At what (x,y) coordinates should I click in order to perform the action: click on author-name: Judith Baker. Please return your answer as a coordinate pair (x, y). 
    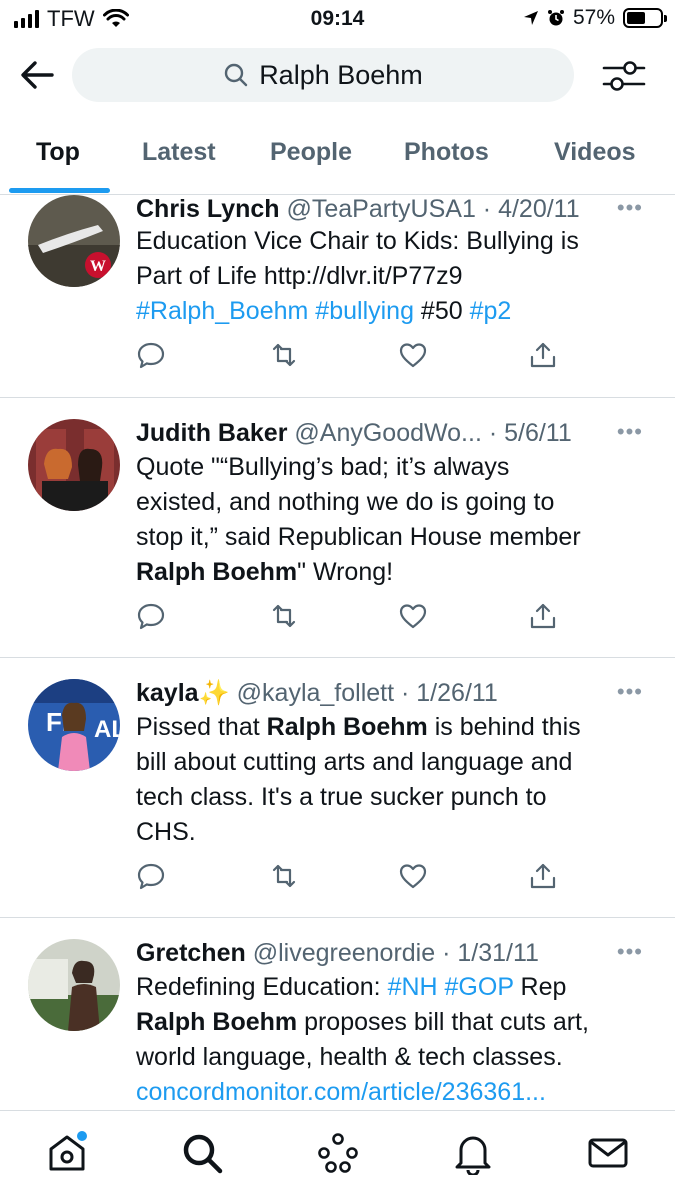
    Looking at the image, I should click on (211, 433).